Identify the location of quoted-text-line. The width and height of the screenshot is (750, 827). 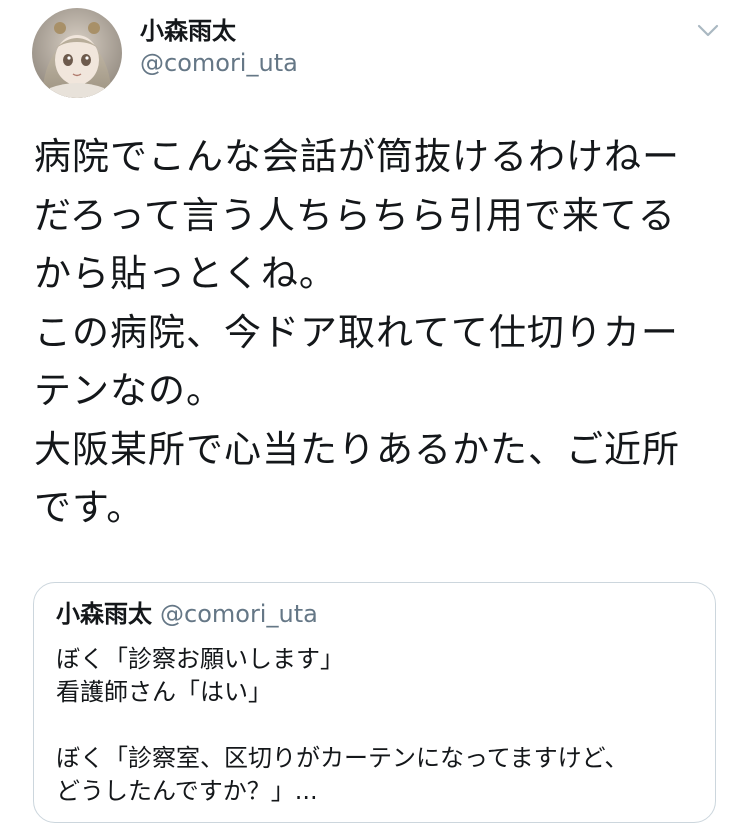
(376, 725).